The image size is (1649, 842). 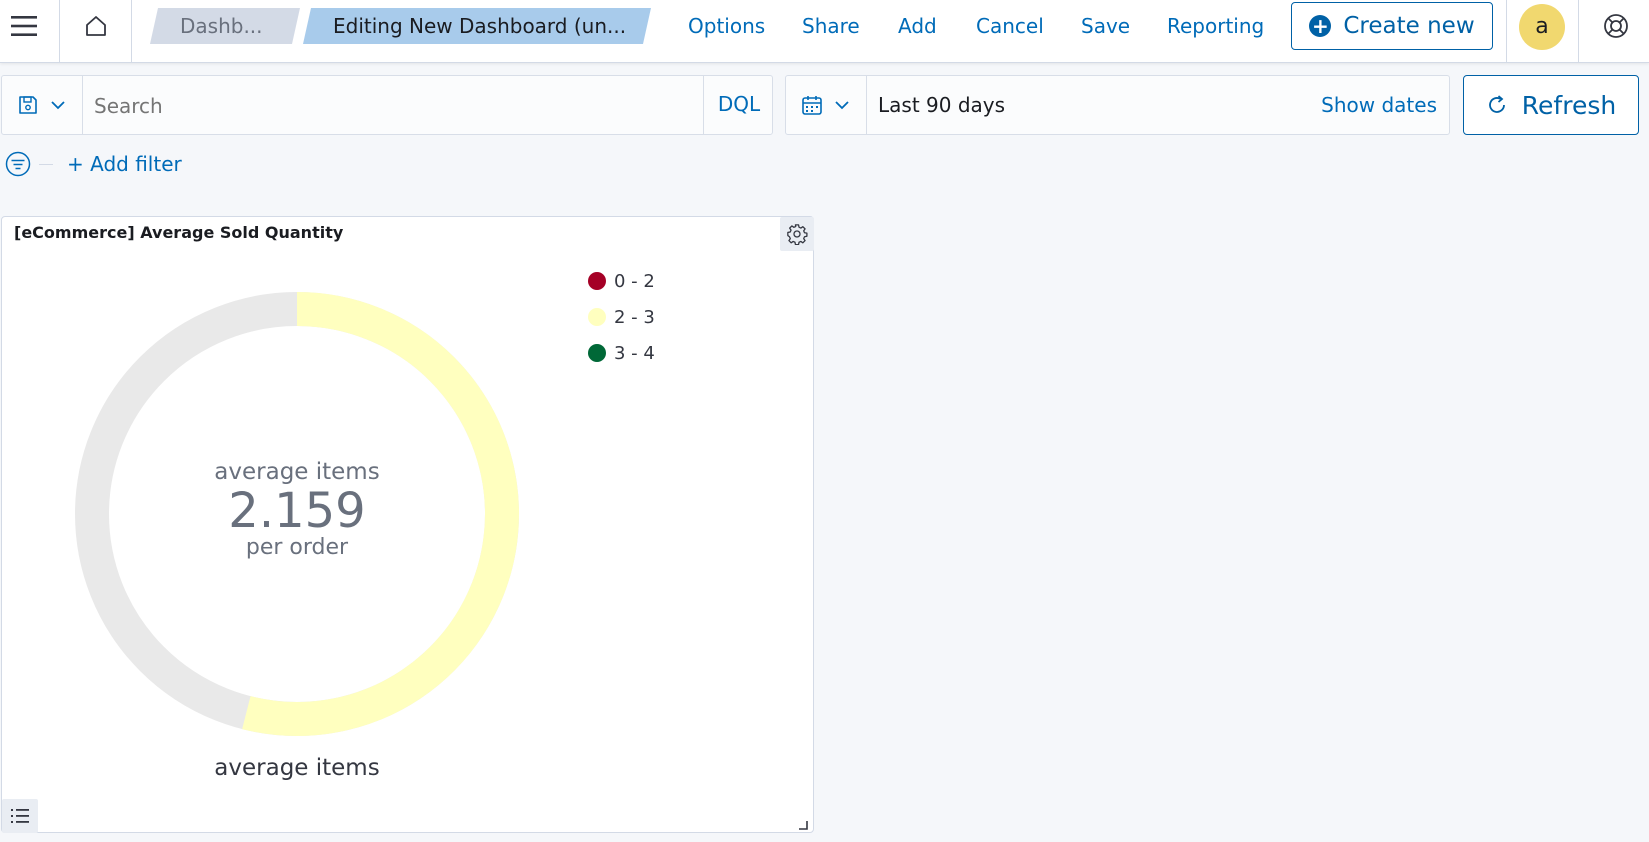 What do you see at coordinates (1105, 26) in the screenshot?
I see `save-link: Save` at bounding box center [1105, 26].